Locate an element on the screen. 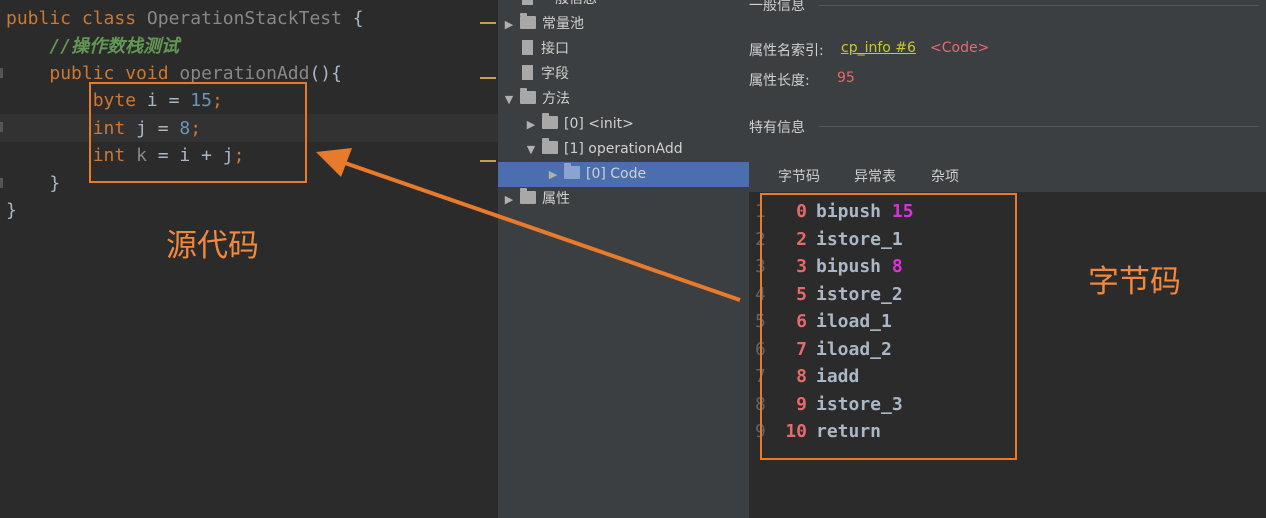 The width and height of the screenshot is (1266, 518). tree-item: ▼ 方法 is located at coordinates (536, 99).